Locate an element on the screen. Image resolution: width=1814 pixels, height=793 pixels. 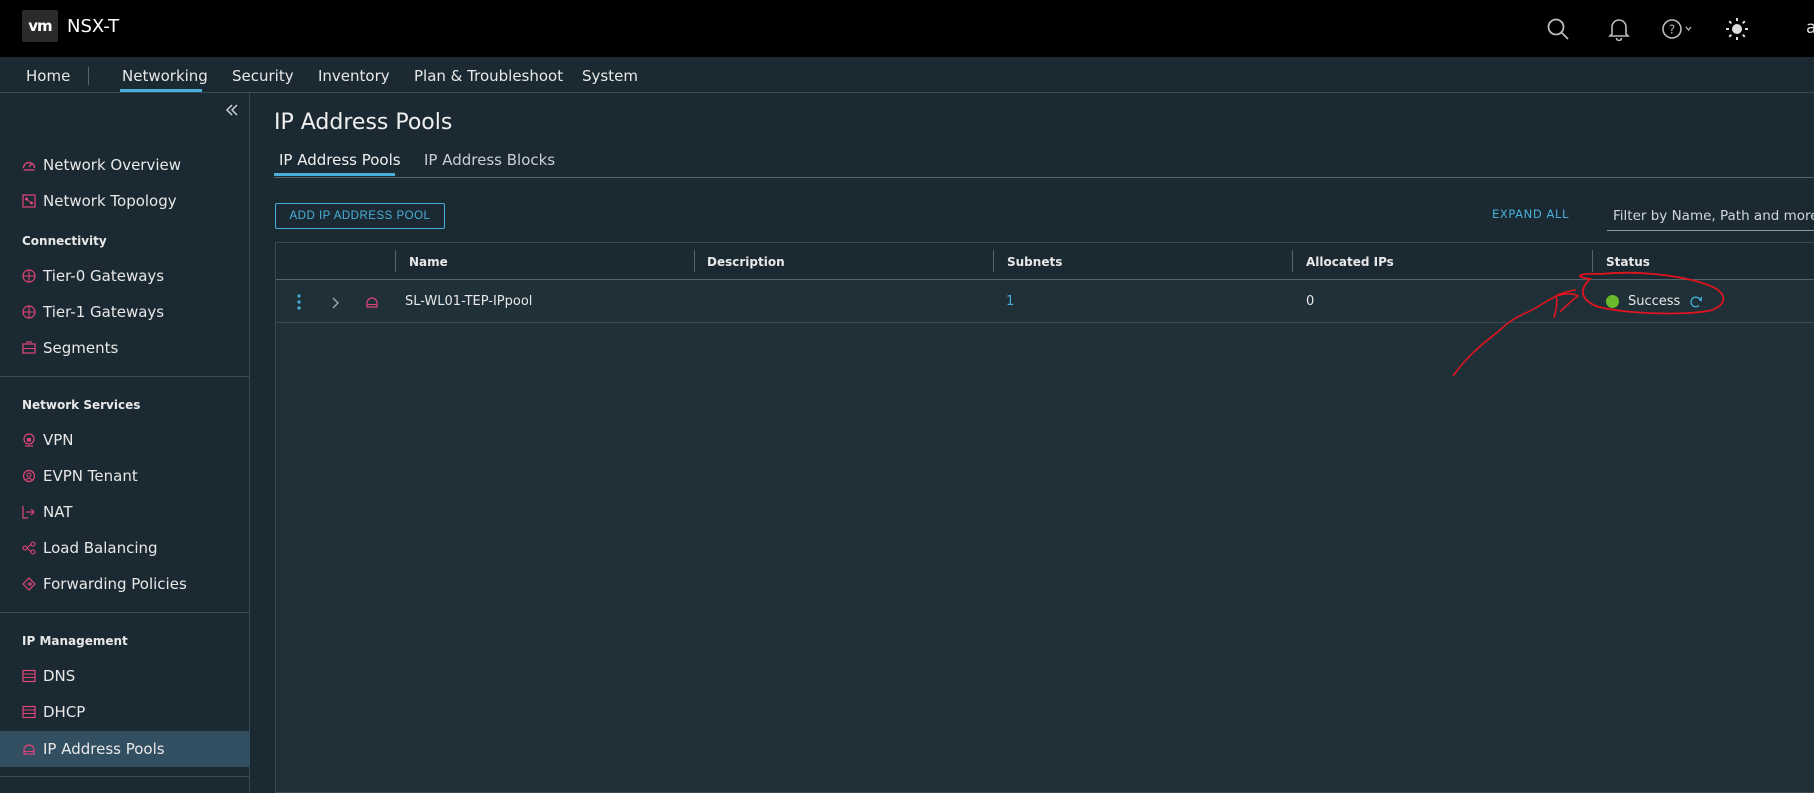
sidebar-item-tier1-gateways: Tier-1 Gateways is located at coordinates (125, 312).